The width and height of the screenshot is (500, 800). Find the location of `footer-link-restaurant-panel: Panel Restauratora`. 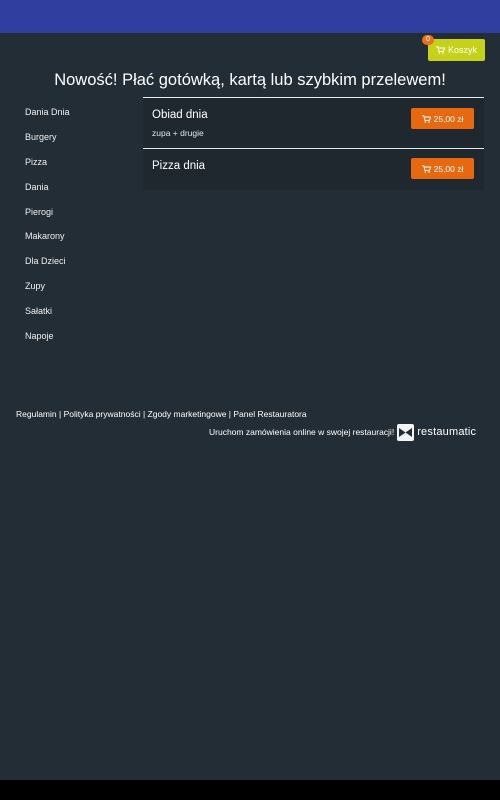

footer-link-restaurant-panel: Panel Restauratora is located at coordinates (269, 414).